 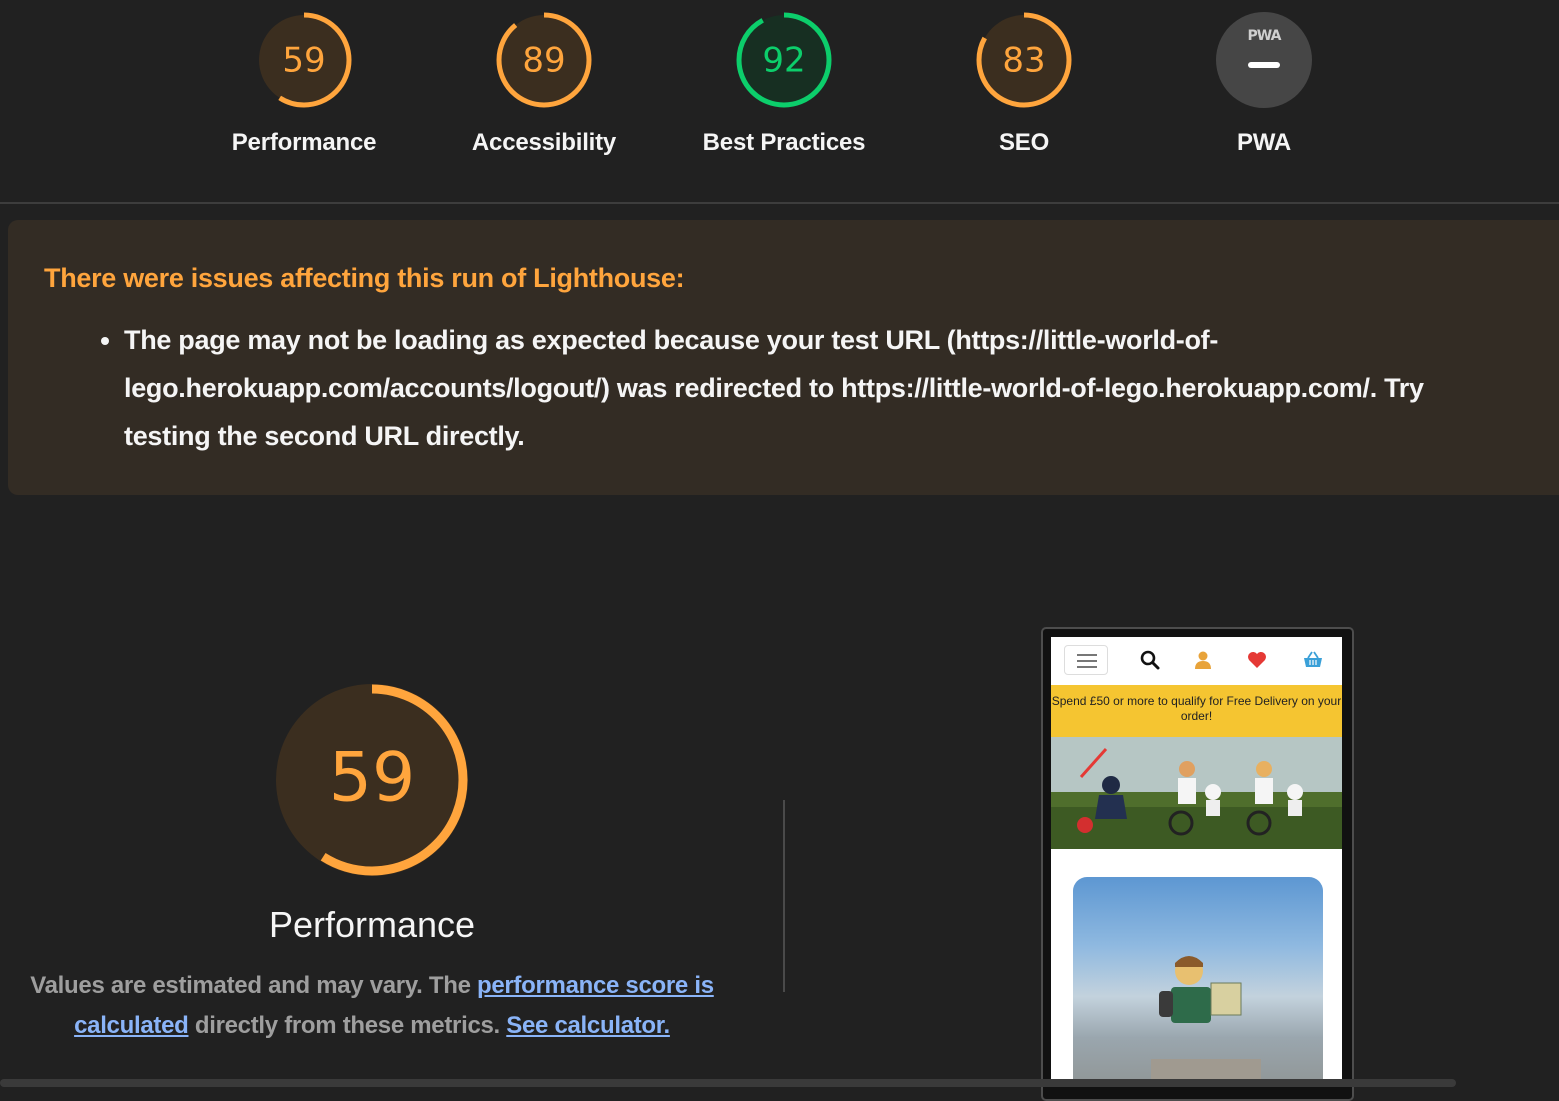 What do you see at coordinates (304, 142) in the screenshot?
I see `gauge-performance-label: Performance` at bounding box center [304, 142].